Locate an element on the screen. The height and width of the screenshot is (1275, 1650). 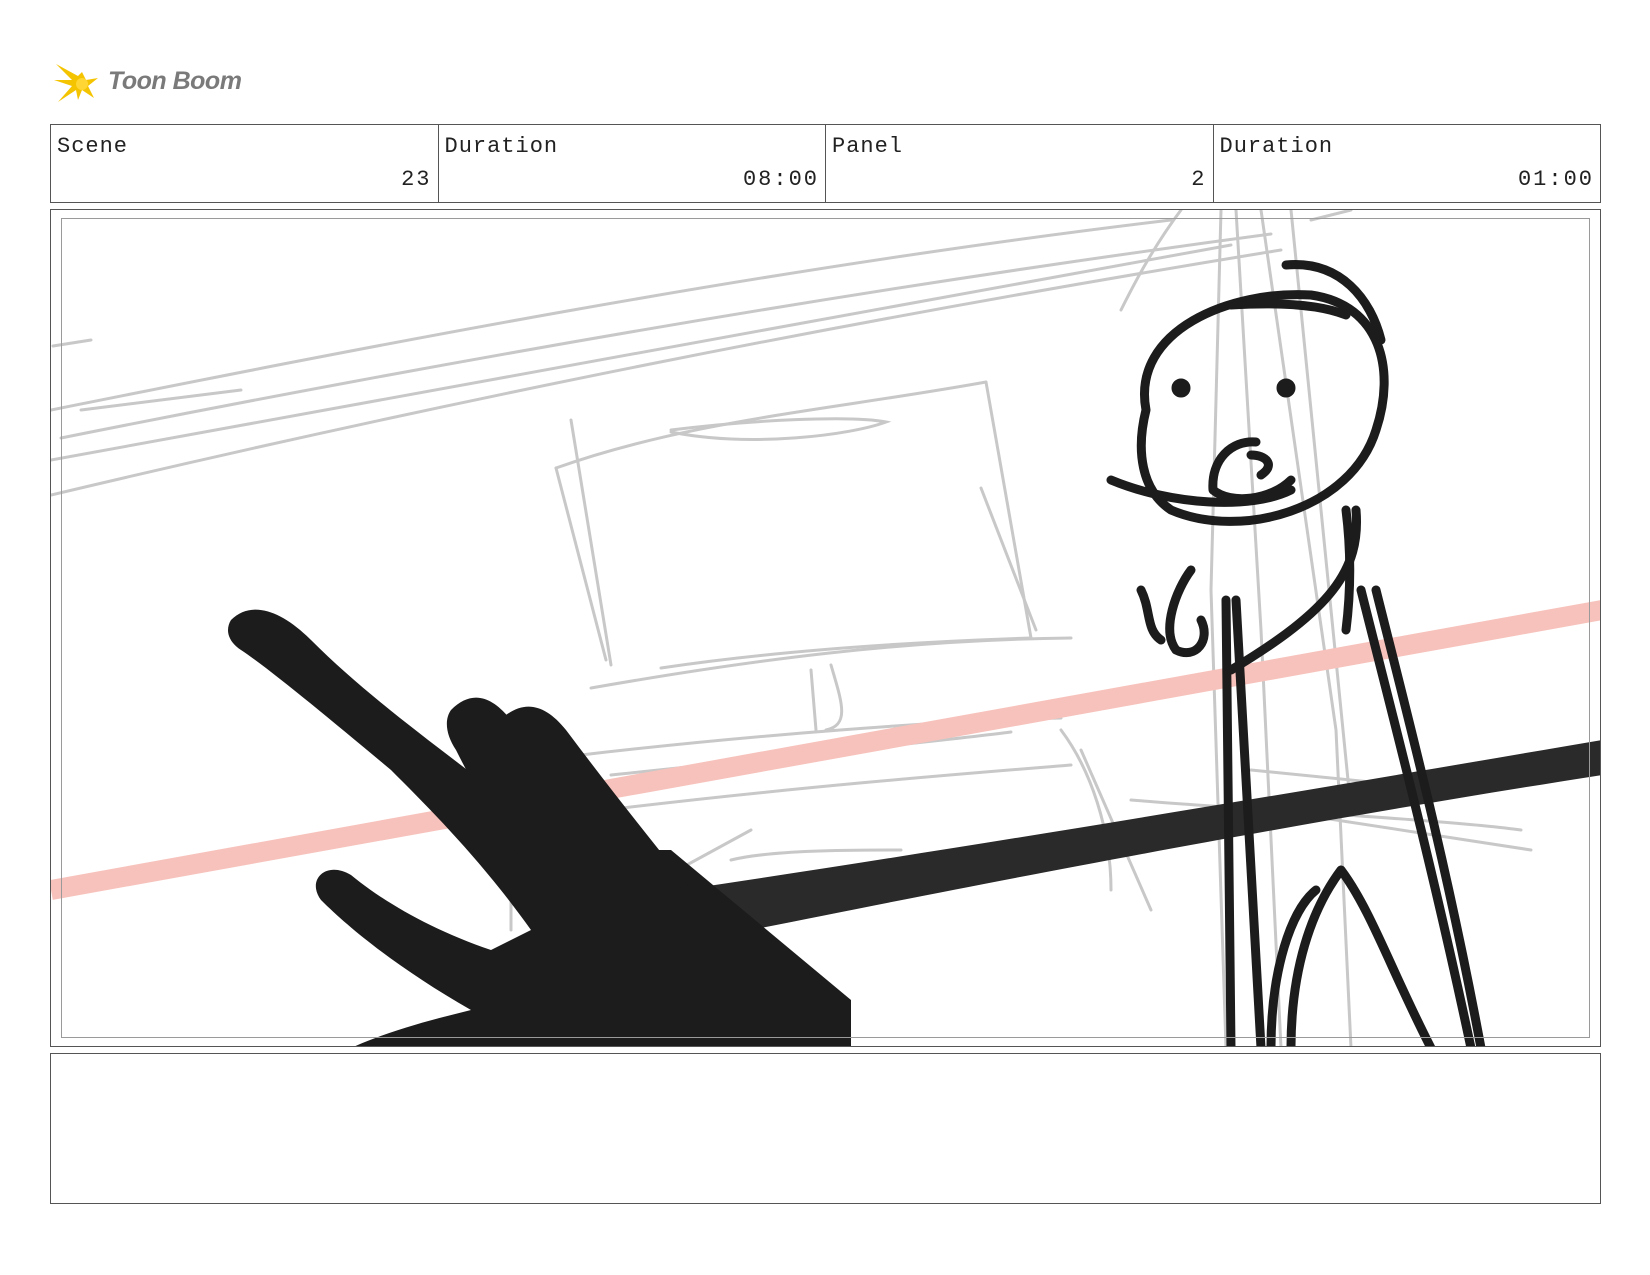
panel-duration-label: Duration is located at coordinates (1276, 146).